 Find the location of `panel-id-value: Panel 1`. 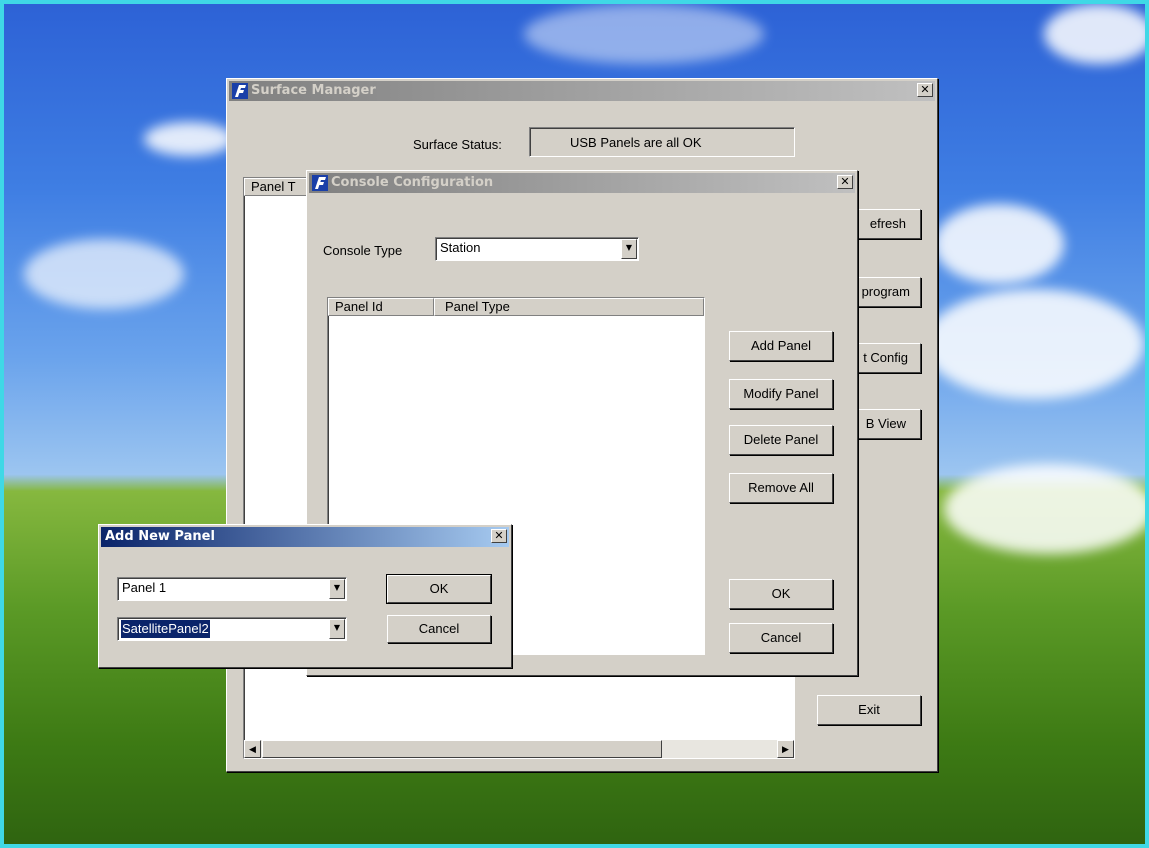

panel-id-value: Panel 1 is located at coordinates (144, 587).